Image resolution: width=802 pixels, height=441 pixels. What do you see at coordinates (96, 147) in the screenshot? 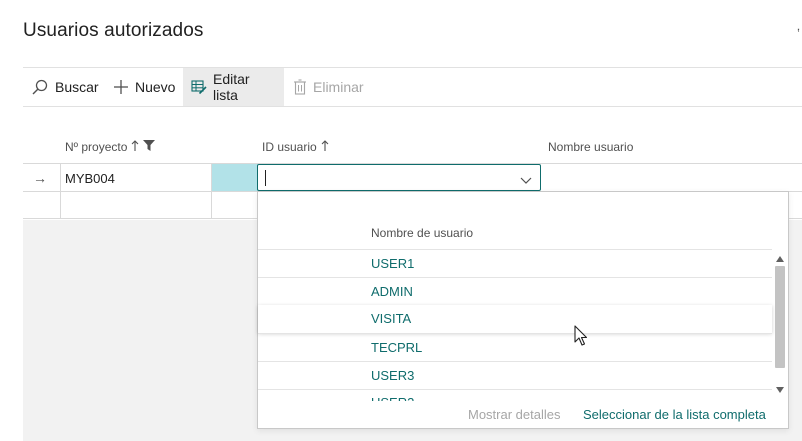
I see `column-header-project-label: Nº proyecto` at bounding box center [96, 147].